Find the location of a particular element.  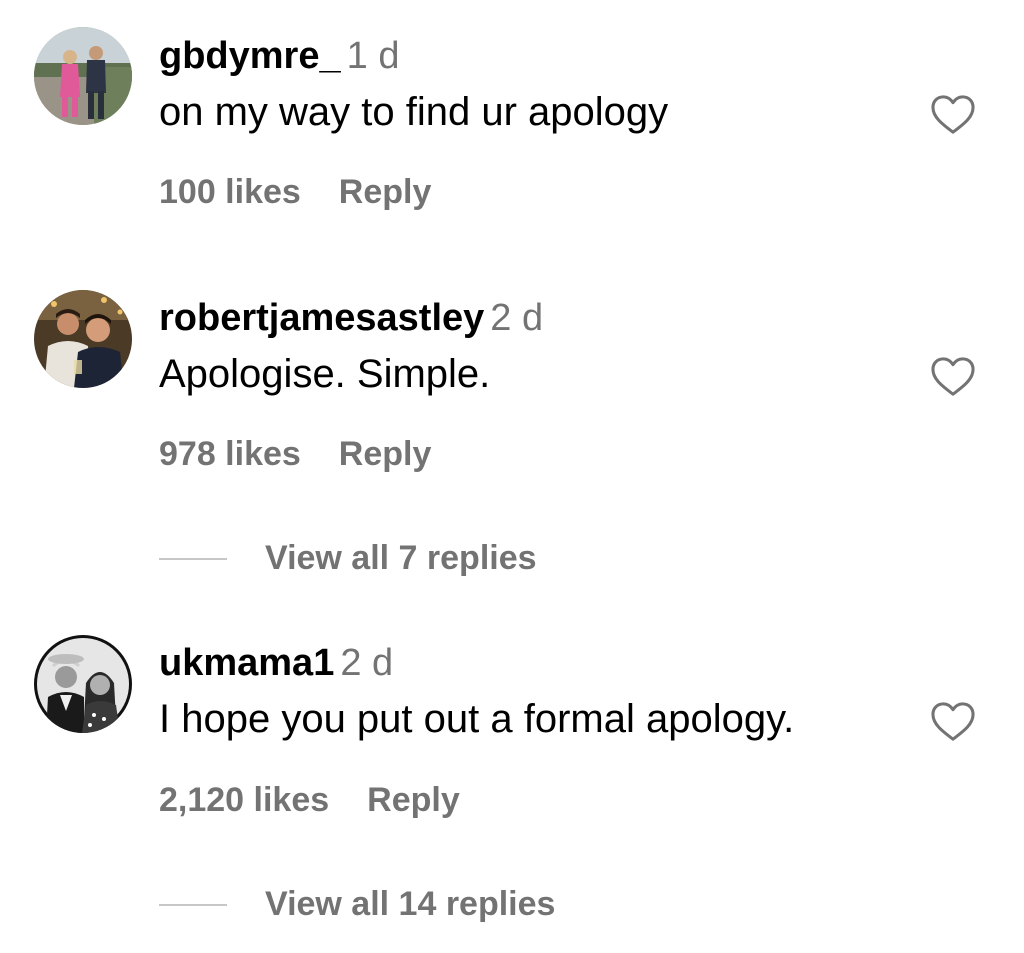

like-count: 978 likes is located at coordinates (230, 454).